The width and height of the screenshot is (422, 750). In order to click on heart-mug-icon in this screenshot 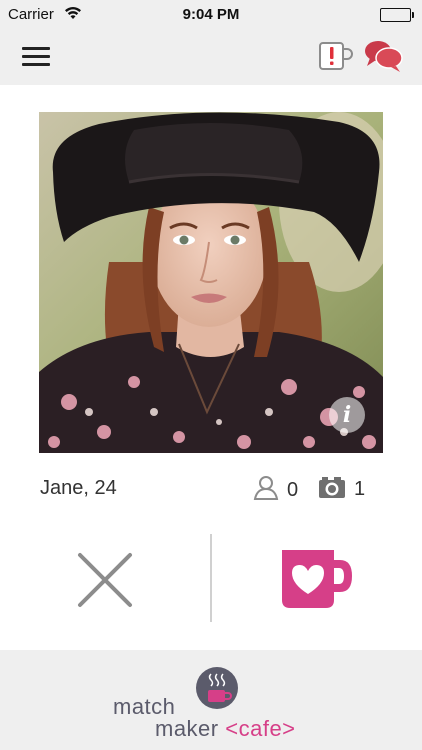, I will do `click(317, 579)`.